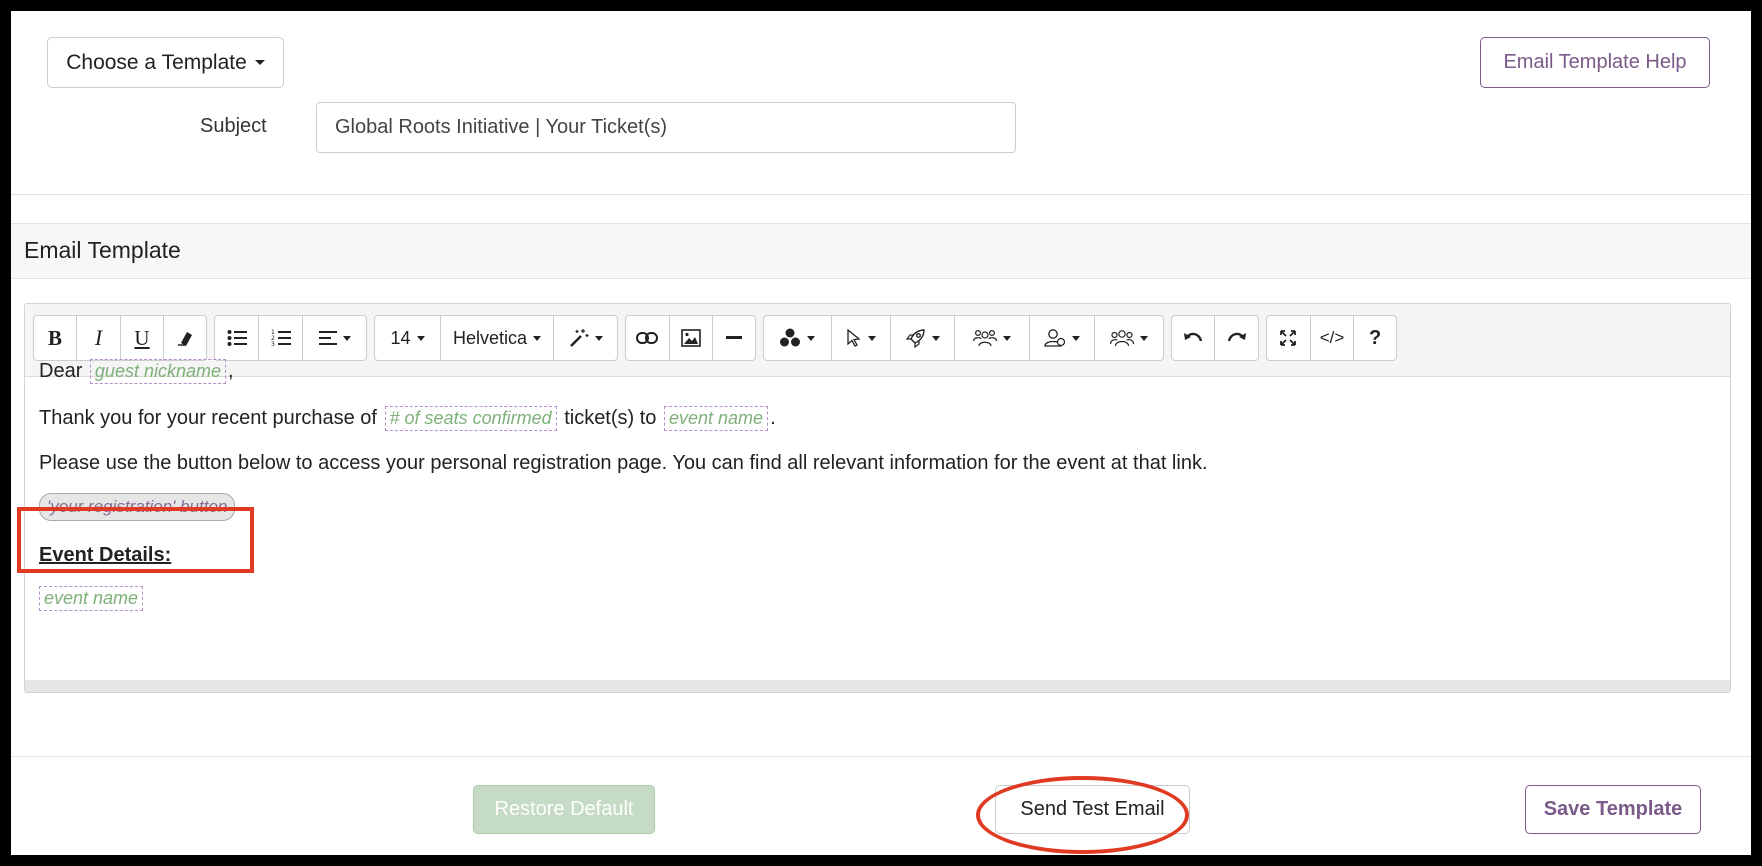 This screenshot has width=1762, height=866. I want to click on bold-button: B, so click(55, 338).